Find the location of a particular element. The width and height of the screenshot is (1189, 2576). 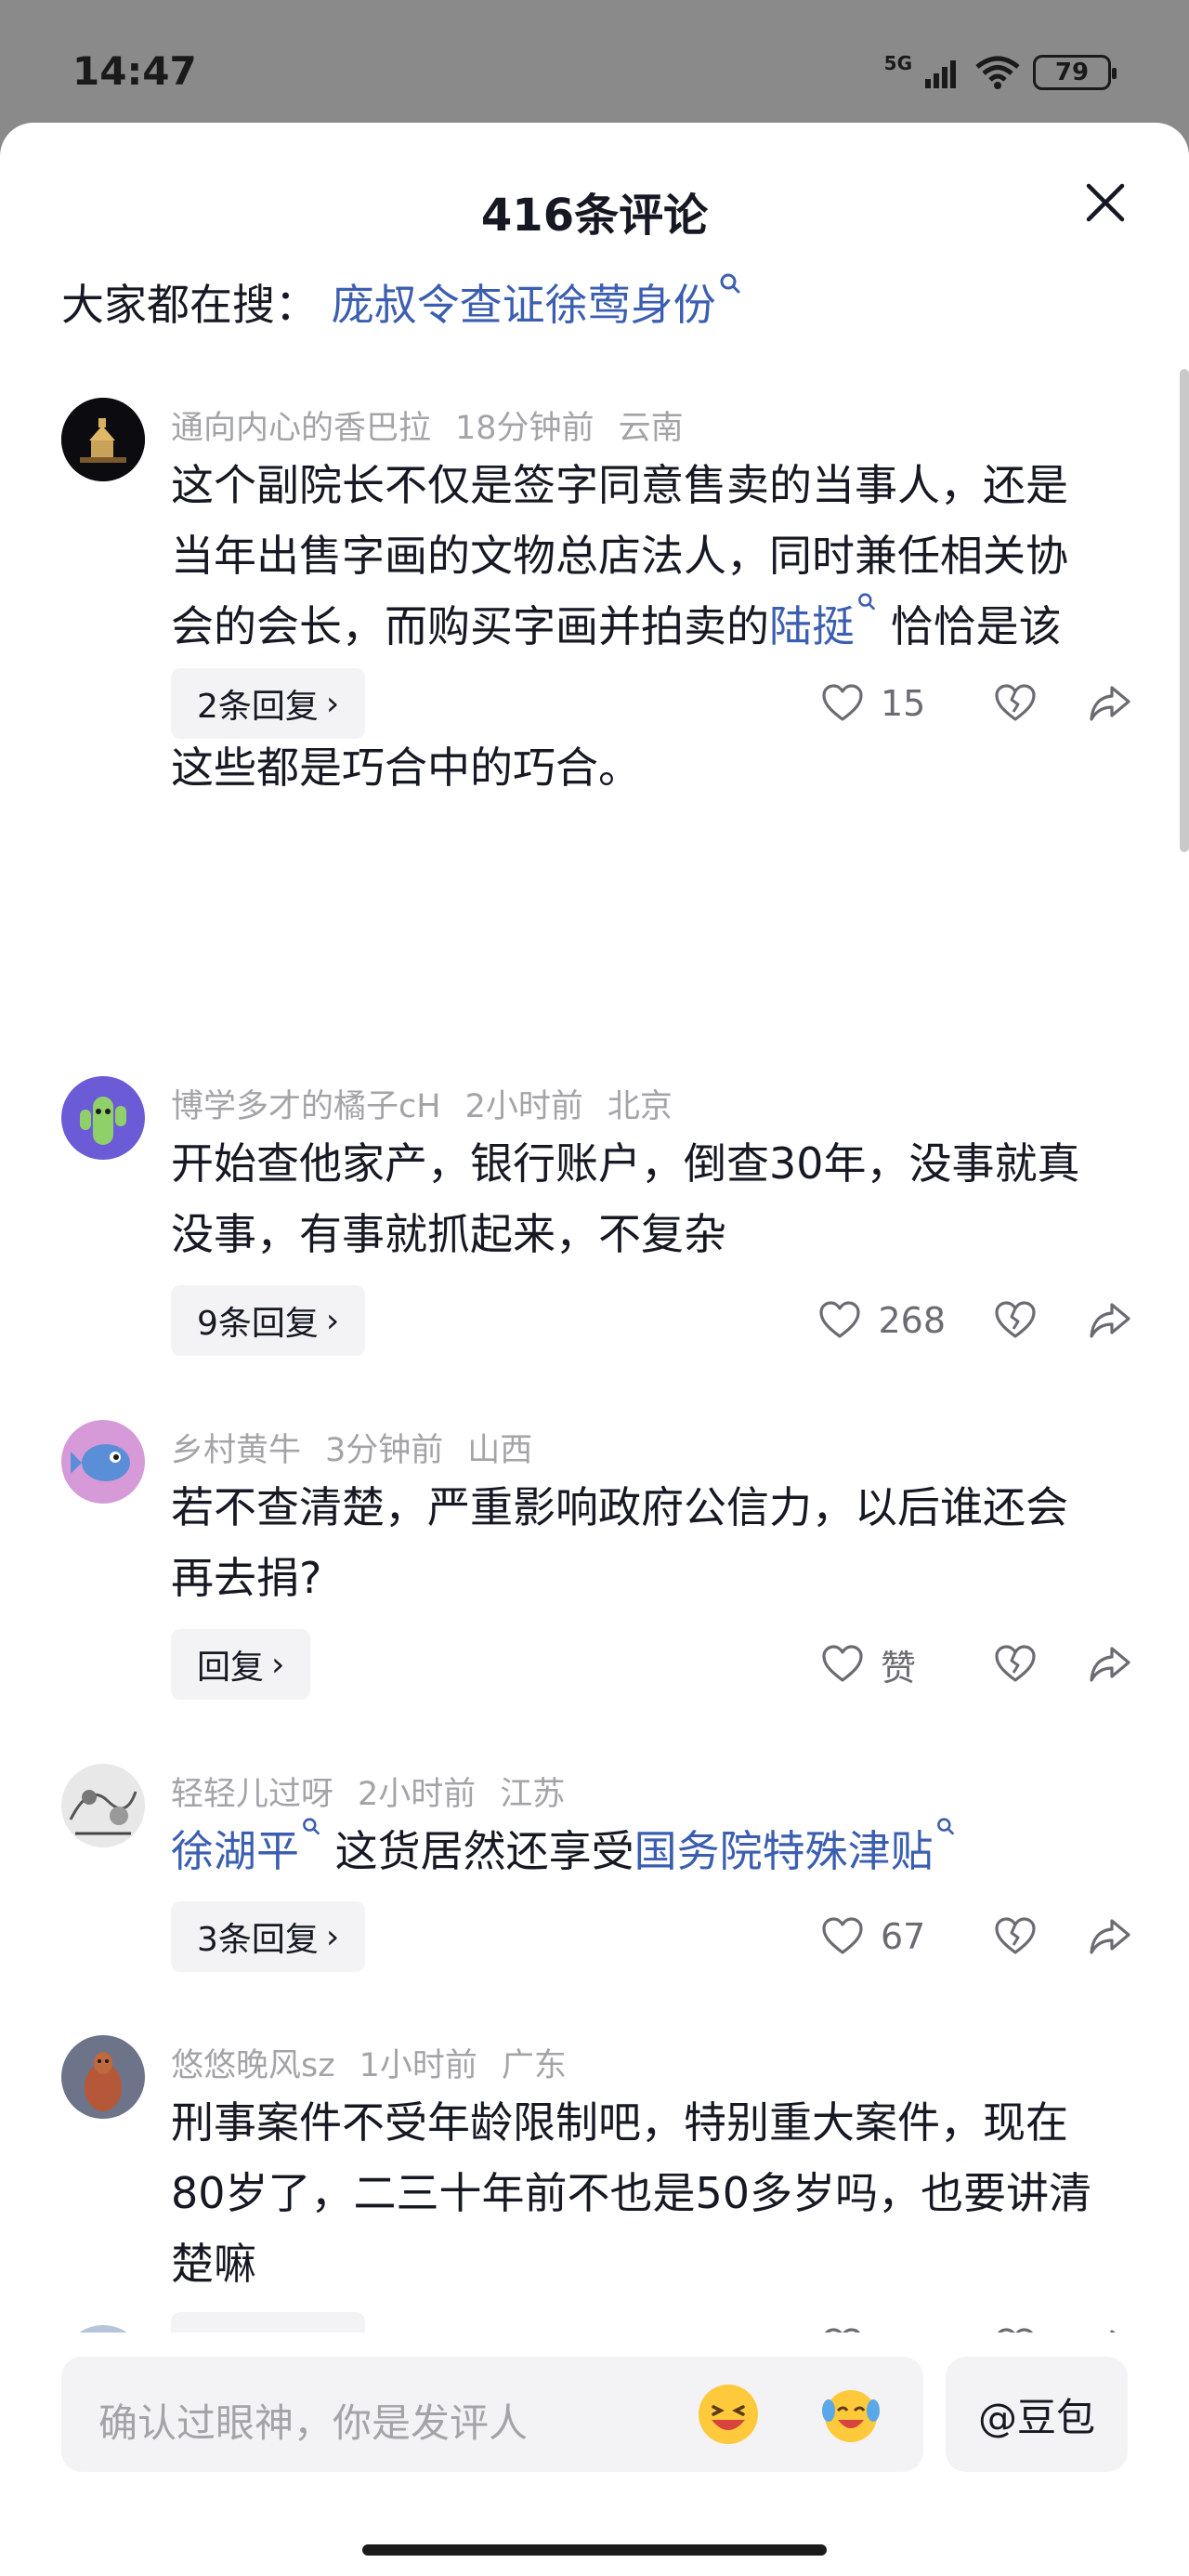

comment-actions: 67 is located at coordinates (976, 1936).